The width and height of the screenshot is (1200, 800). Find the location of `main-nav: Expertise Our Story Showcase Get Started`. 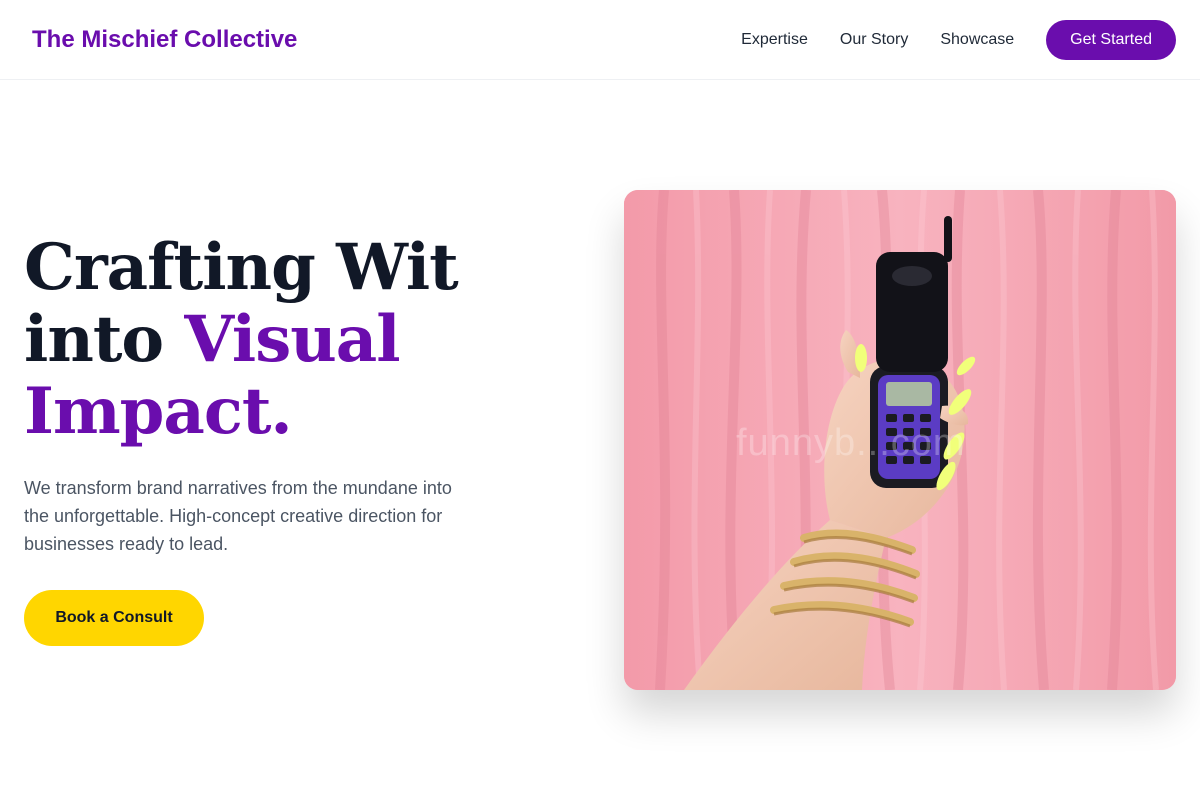

main-nav: Expertise Our Story Showcase Get Started is located at coordinates (958, 40).